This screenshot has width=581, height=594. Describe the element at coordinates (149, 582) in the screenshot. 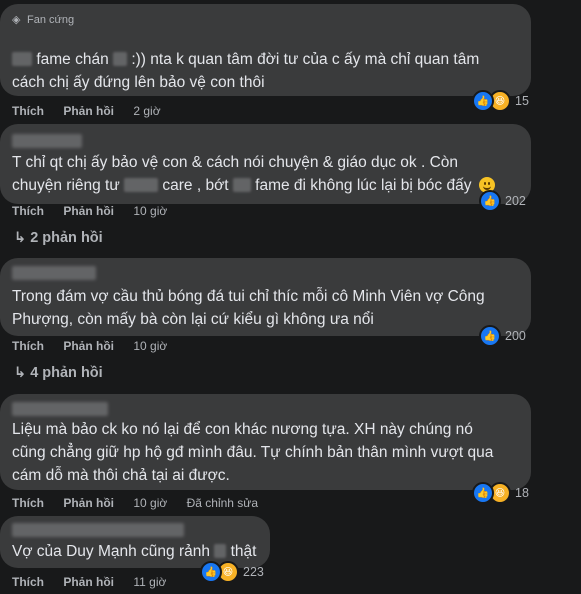

I see `timestamp: 11 giờ` at that location.